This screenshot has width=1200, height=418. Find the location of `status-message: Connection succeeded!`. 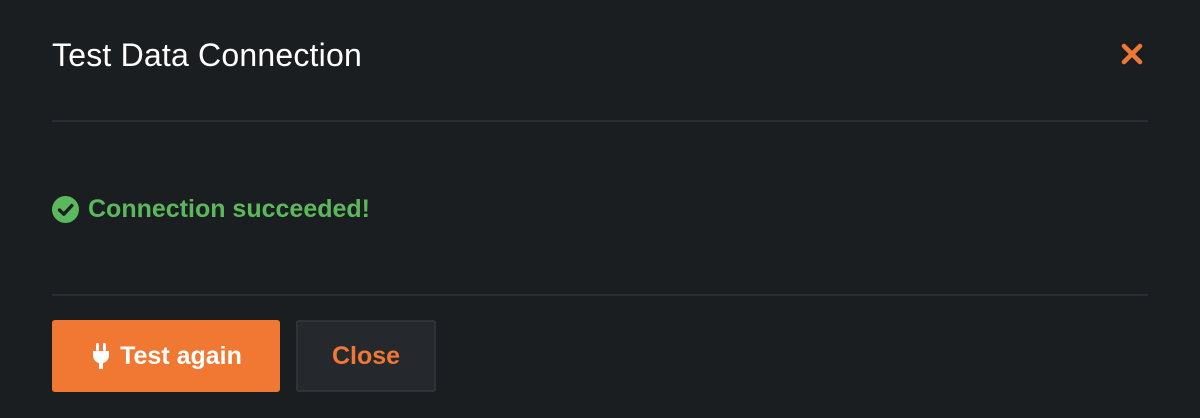

status-message: Connection succeeded! is located at coordinates (211, 209).